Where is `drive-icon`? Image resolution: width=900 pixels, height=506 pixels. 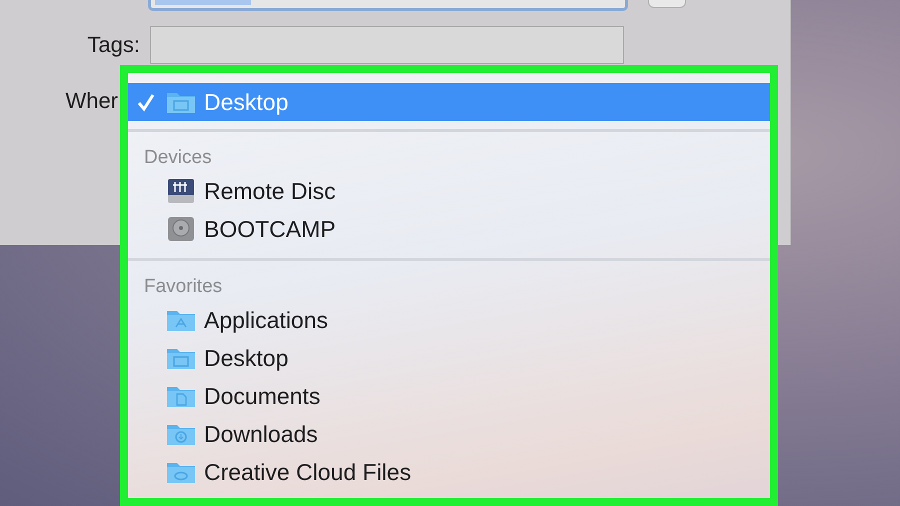 drive-icon is located at coordinates (181, 191).